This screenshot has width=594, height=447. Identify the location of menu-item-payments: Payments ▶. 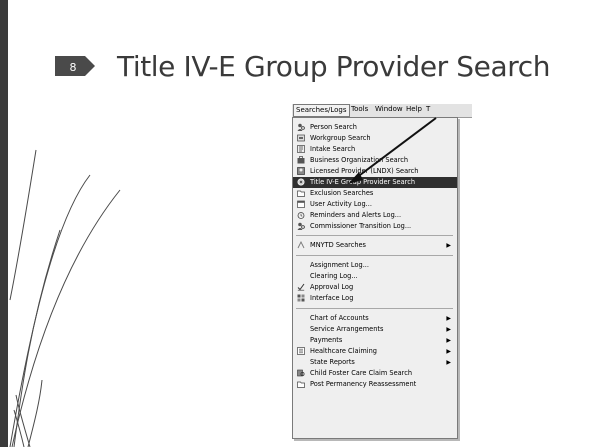
(375, 340).